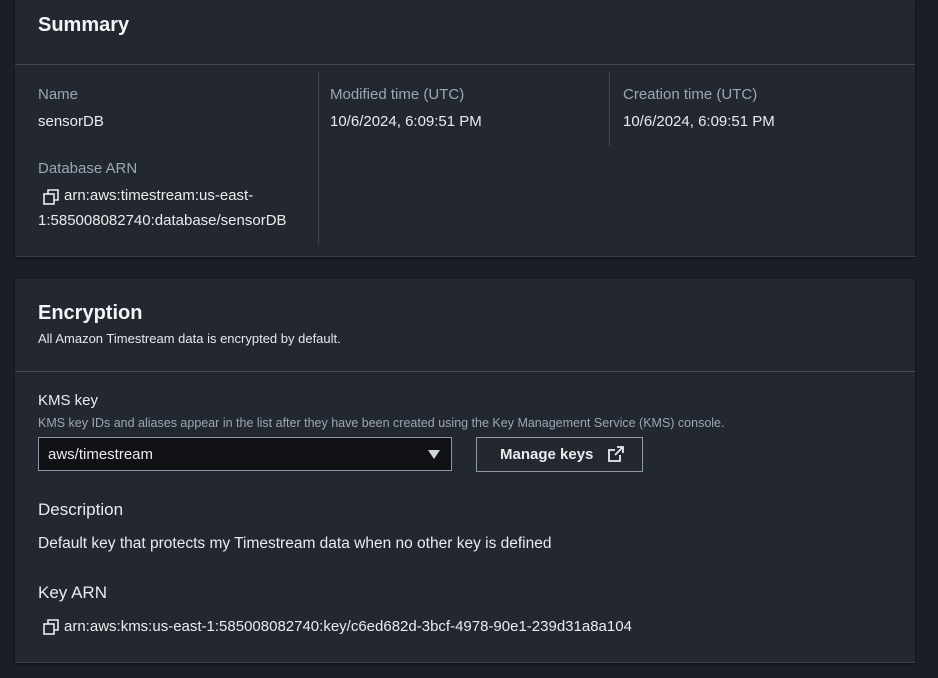  Describe the element at coordinates (245, 454) in the screenshot. I see `kms-key-select: aws/timestream` at that location.